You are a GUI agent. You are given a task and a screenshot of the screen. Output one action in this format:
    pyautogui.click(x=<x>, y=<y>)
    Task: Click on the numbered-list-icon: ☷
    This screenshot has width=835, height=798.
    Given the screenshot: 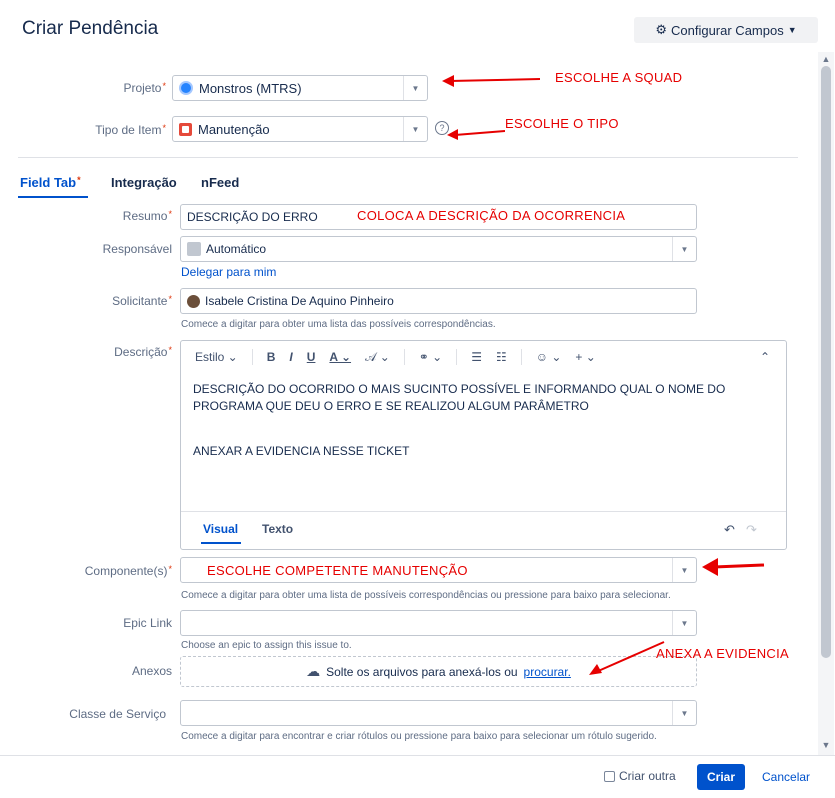 What is the action you would take?
    pyautogui.click(x=501, y=357)
    